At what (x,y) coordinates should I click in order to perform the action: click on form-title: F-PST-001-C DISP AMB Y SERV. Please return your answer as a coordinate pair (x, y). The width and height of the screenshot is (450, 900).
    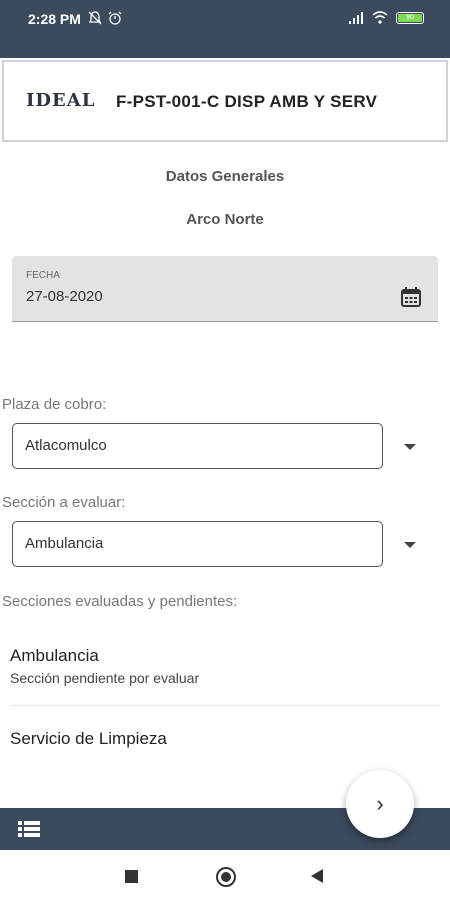
    Looking at the image, I should click on (247, 101).